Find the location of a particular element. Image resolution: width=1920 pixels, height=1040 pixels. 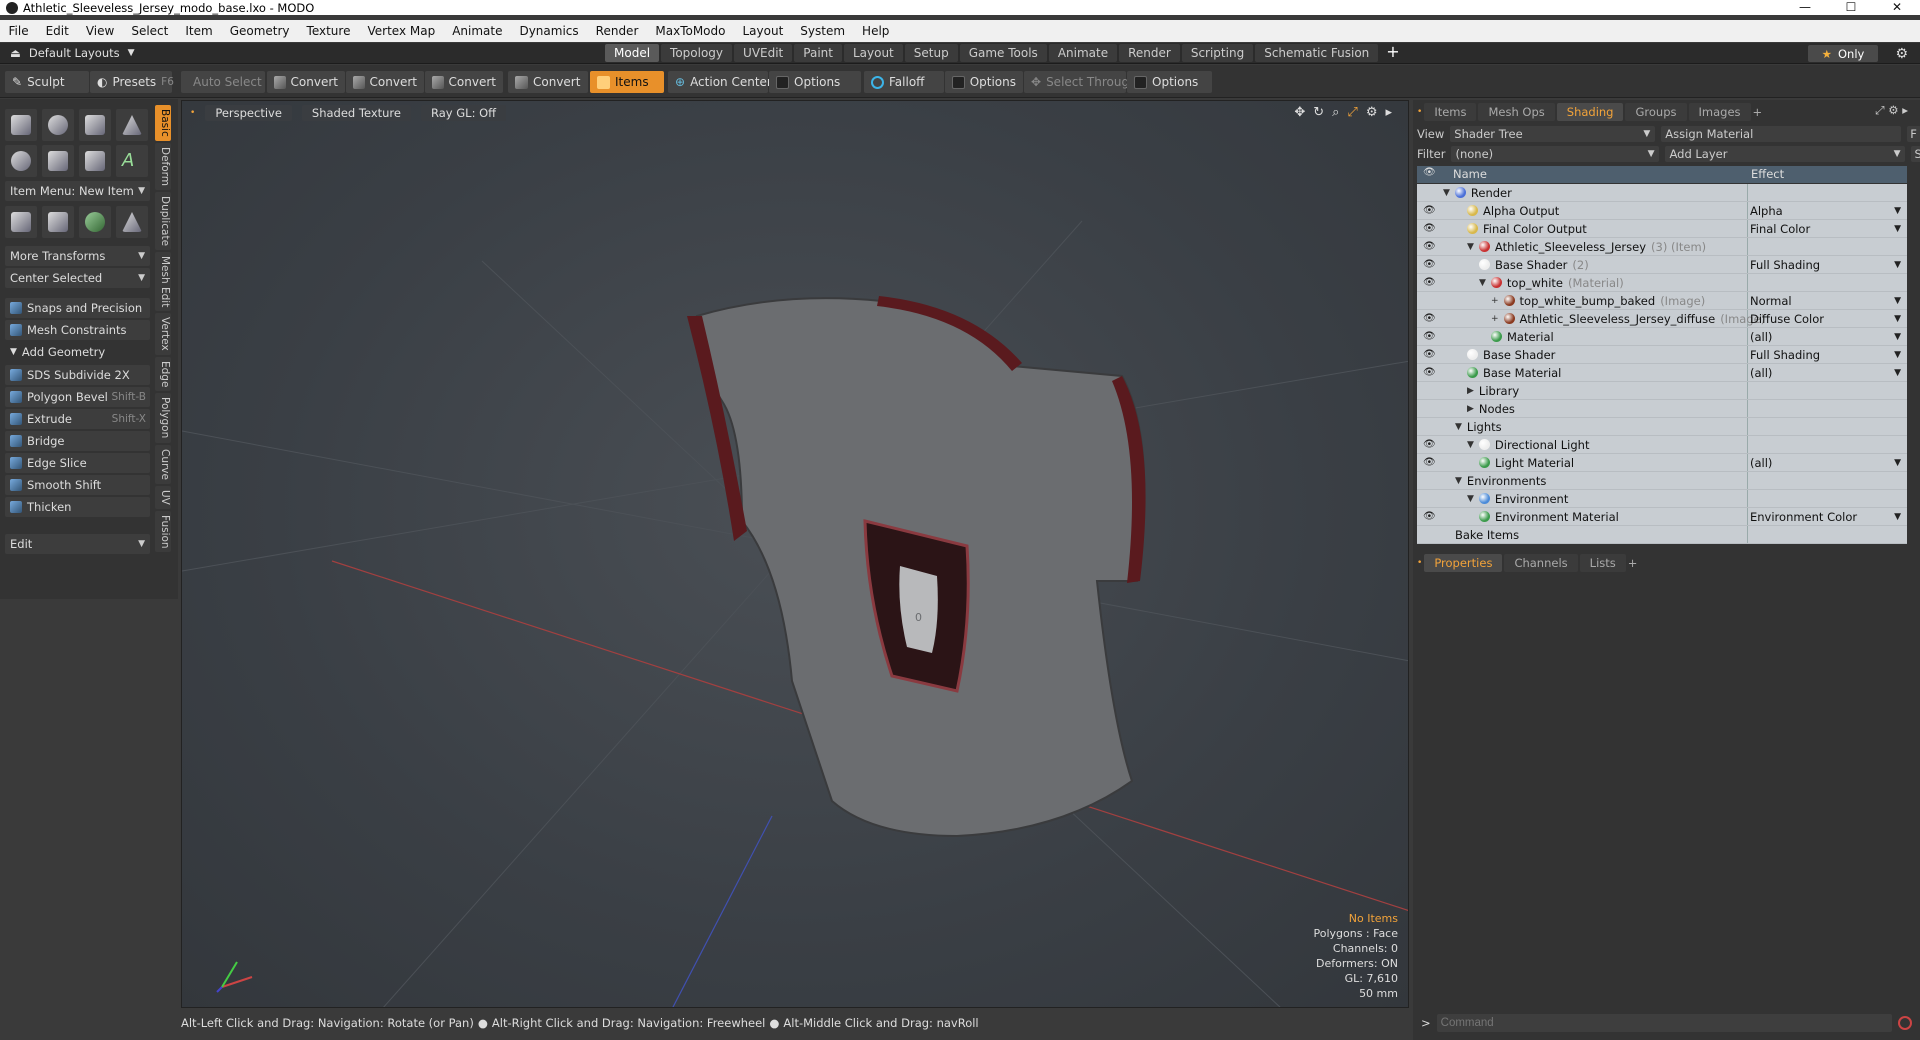

shader-tree-row: 👁 ▼ Athletic_Sleeveless_Jersey (3) (Item) is located at coordinates (1662, 247).